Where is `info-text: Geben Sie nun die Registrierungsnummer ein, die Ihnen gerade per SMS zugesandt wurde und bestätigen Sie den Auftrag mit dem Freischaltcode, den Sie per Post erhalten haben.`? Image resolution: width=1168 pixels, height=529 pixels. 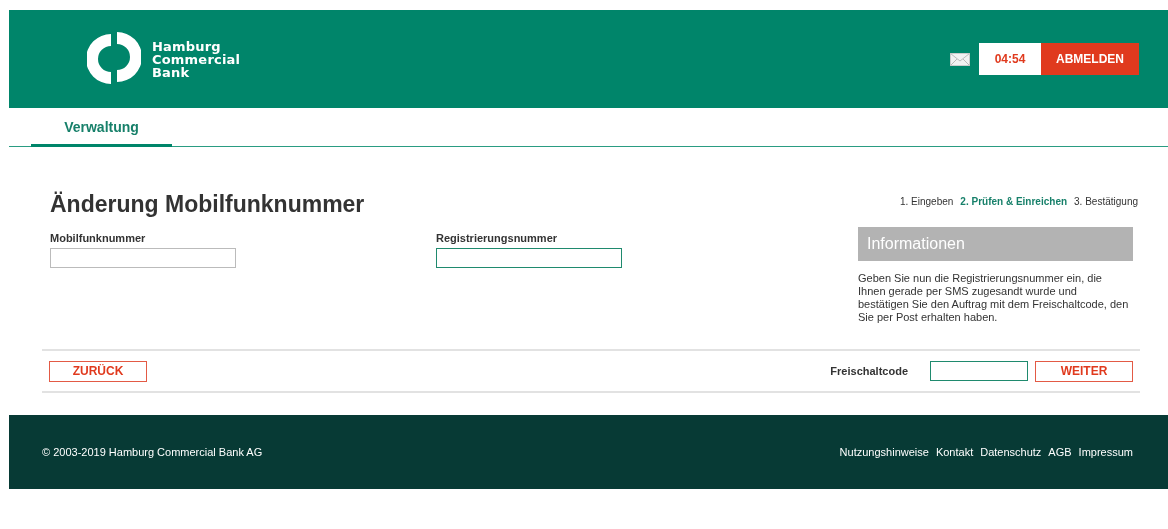 info-text: Geben Sie nun die Registrierungsnummer ein, die Ihnen gerade per SMS zugesandt wurde und bestätigen Sie den Auftrag mit dem Freischaltcode, den Sie per Post erhalten haben. is located at coordinates (994, 298).